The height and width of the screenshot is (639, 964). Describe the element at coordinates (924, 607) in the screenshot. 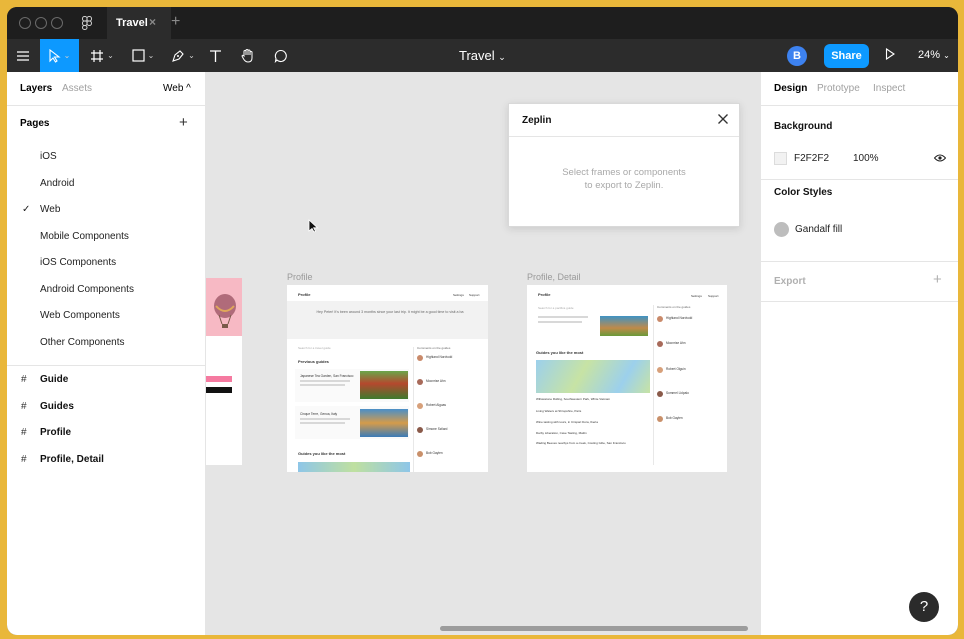

I see `help-button: ?` at that location.